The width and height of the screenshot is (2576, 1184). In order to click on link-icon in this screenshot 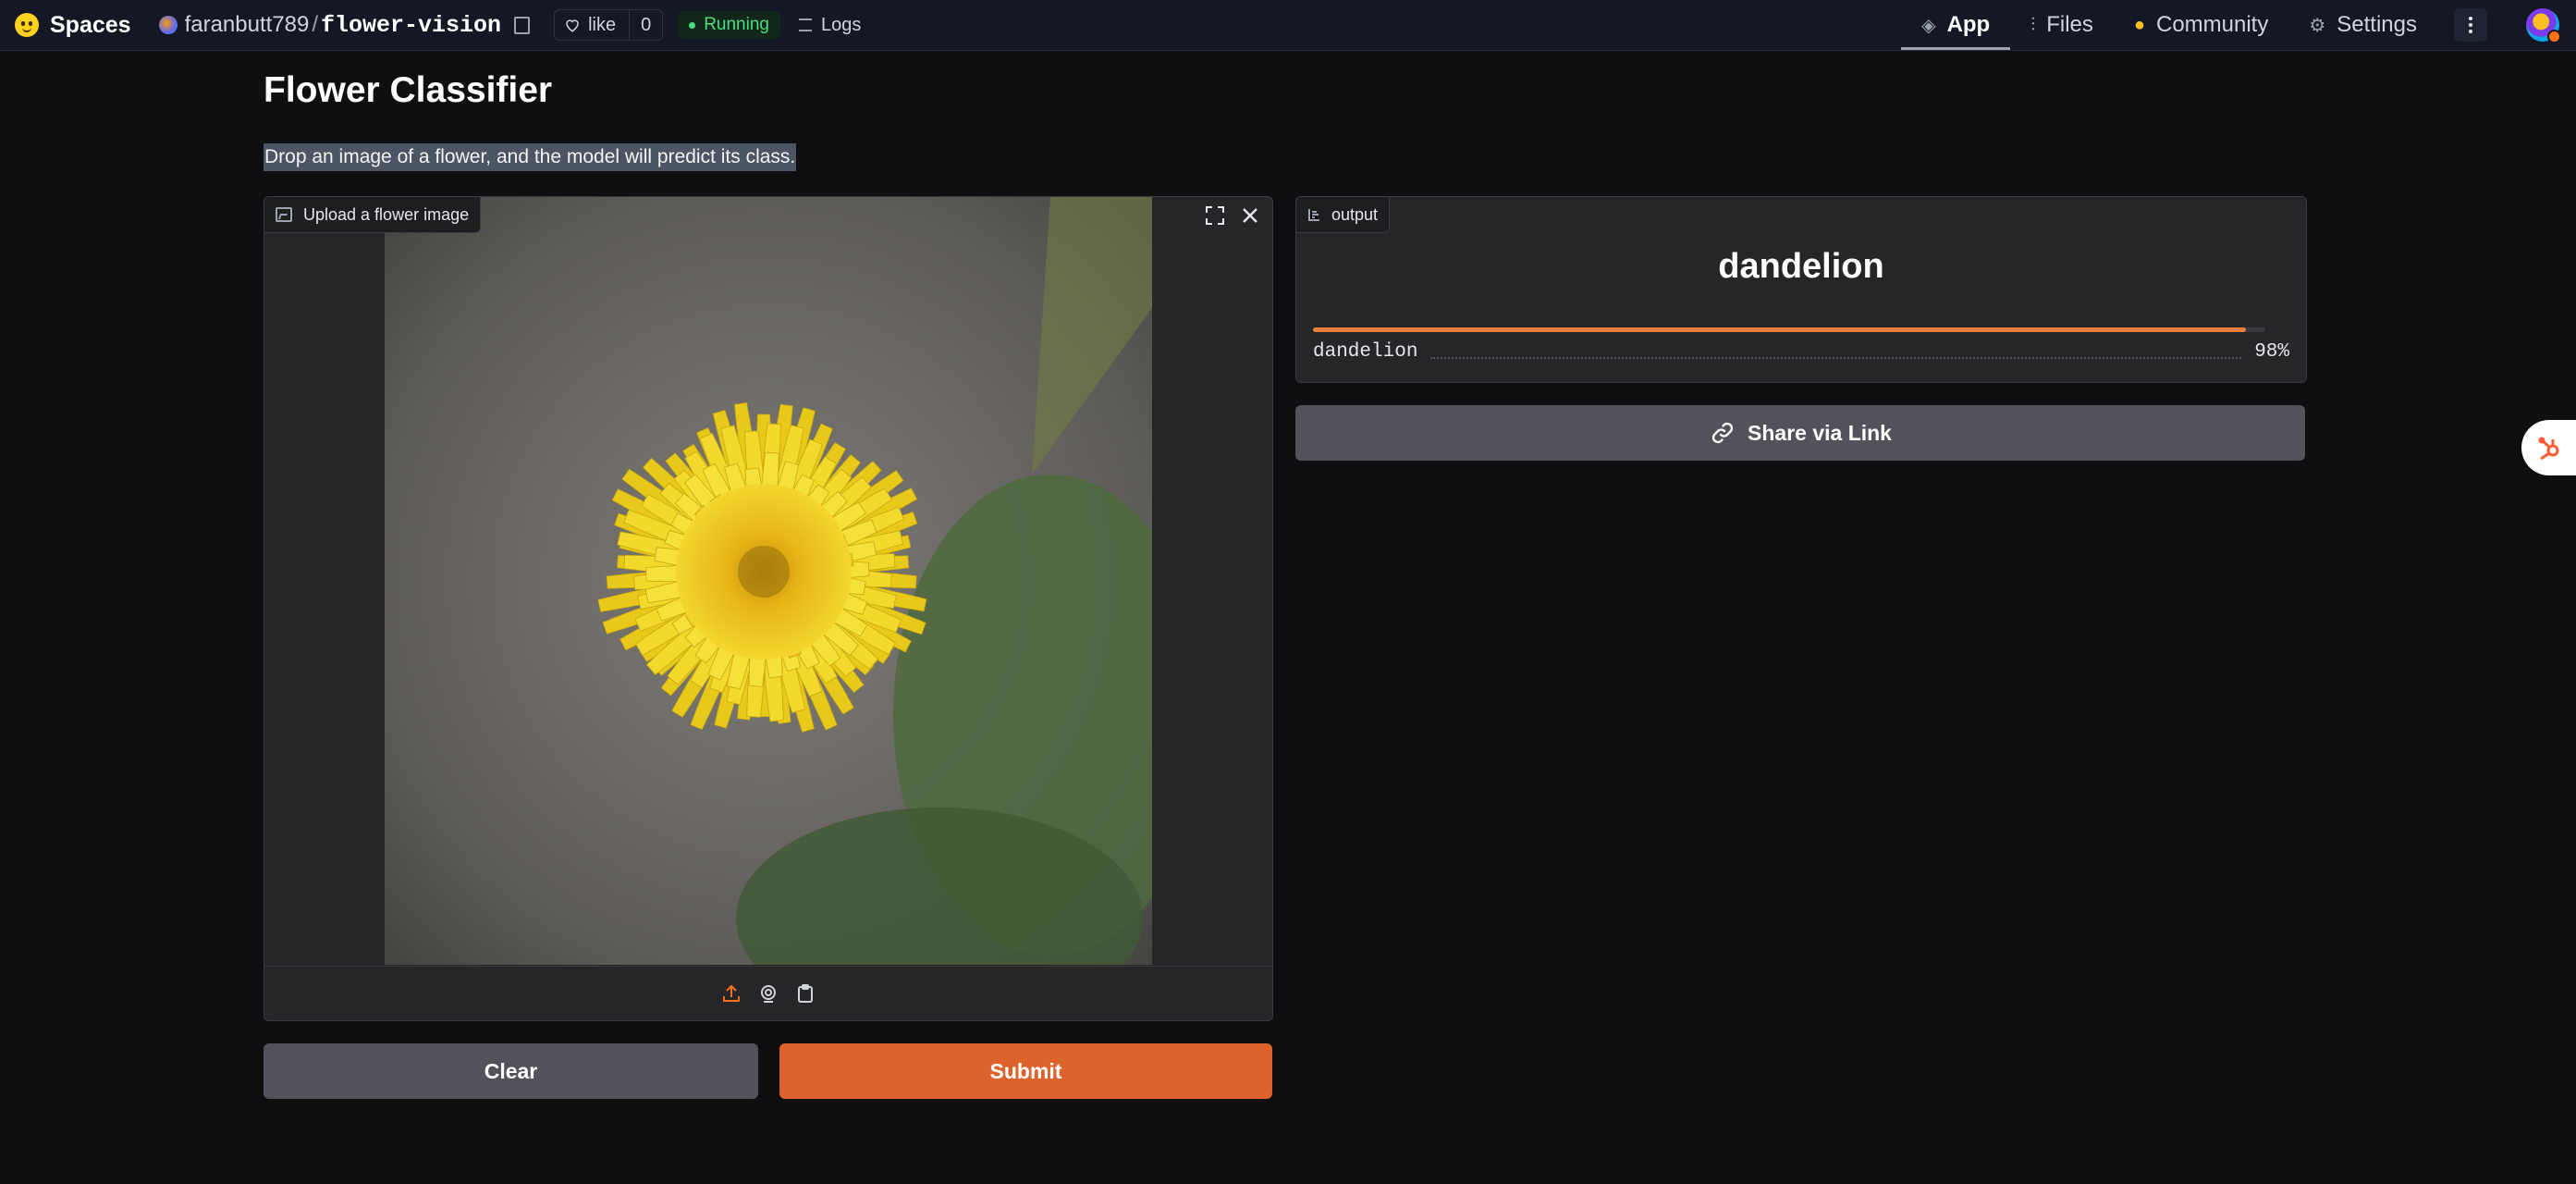, I will do `click(1722, 433)`.